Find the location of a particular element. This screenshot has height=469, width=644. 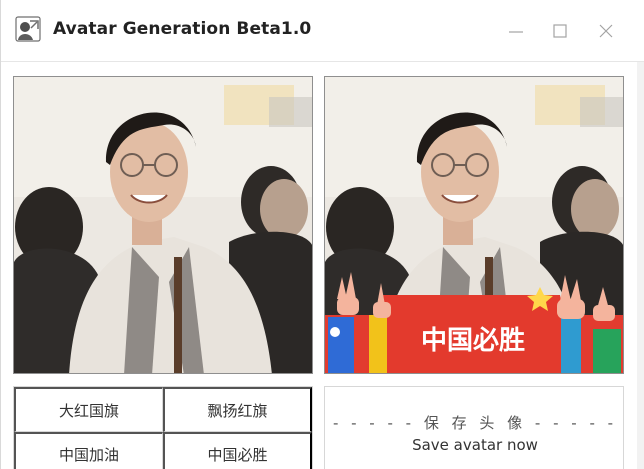

maximize-button is located at coordinates (560, 31).